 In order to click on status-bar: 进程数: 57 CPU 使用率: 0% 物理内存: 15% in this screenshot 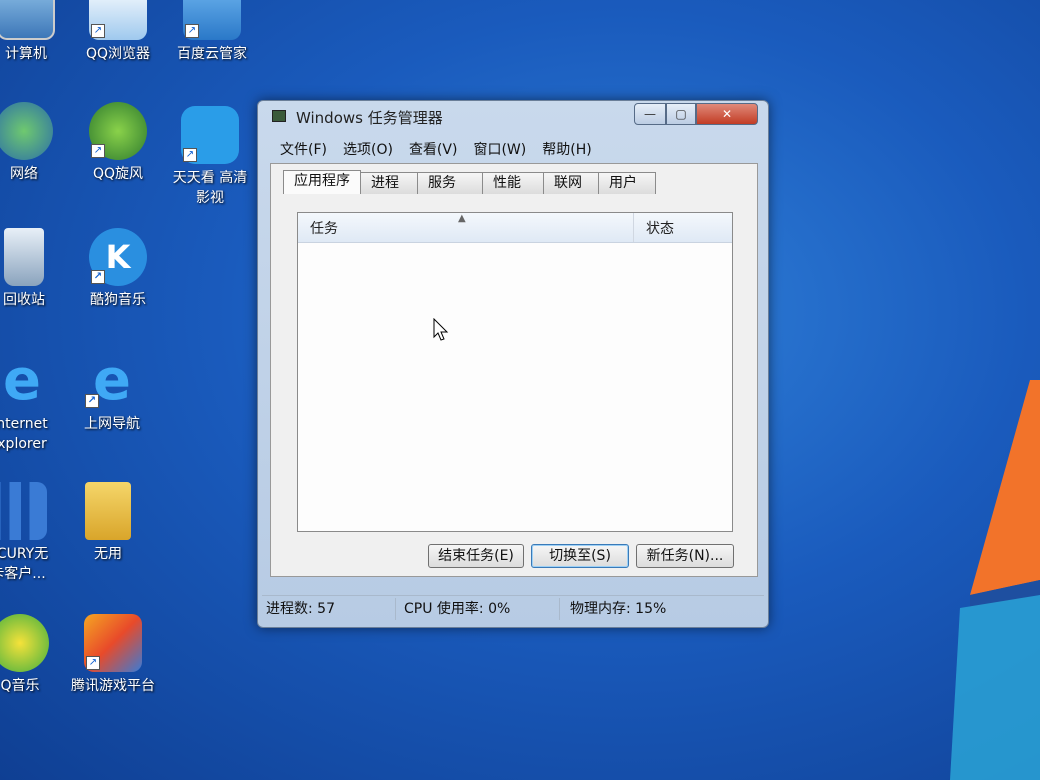, I will do `click(513, 608)`.